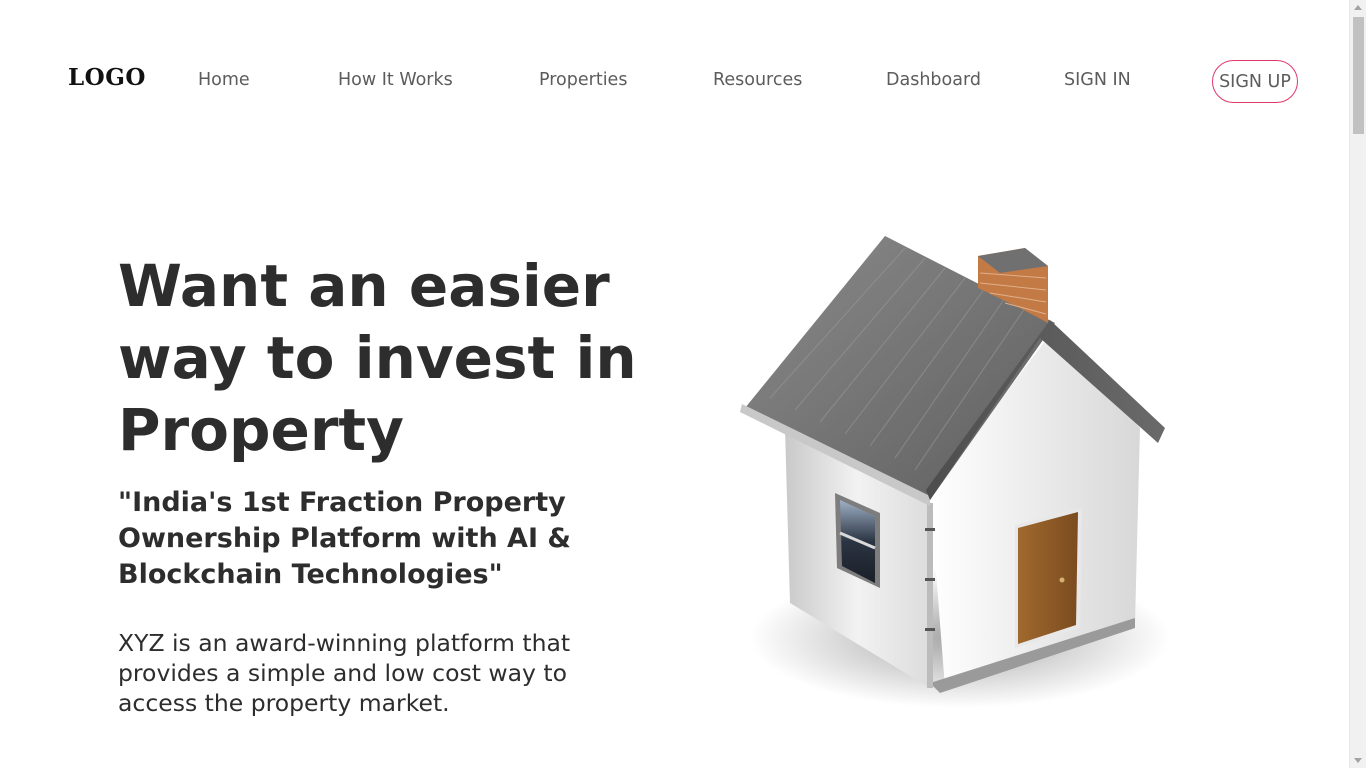  What do you see at coordinates (107, 77) in the screenshot?
I see `logo: LOGO` at bounding box center [107, 77].